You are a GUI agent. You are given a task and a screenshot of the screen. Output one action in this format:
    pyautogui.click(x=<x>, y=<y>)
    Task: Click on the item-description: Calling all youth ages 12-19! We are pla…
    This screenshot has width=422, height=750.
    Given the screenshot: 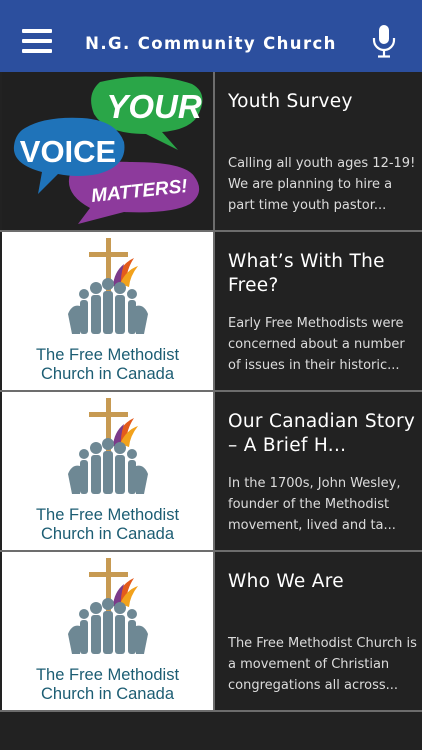 What is the action you would take?
    pyautogui.click(x=322, y=184)
    